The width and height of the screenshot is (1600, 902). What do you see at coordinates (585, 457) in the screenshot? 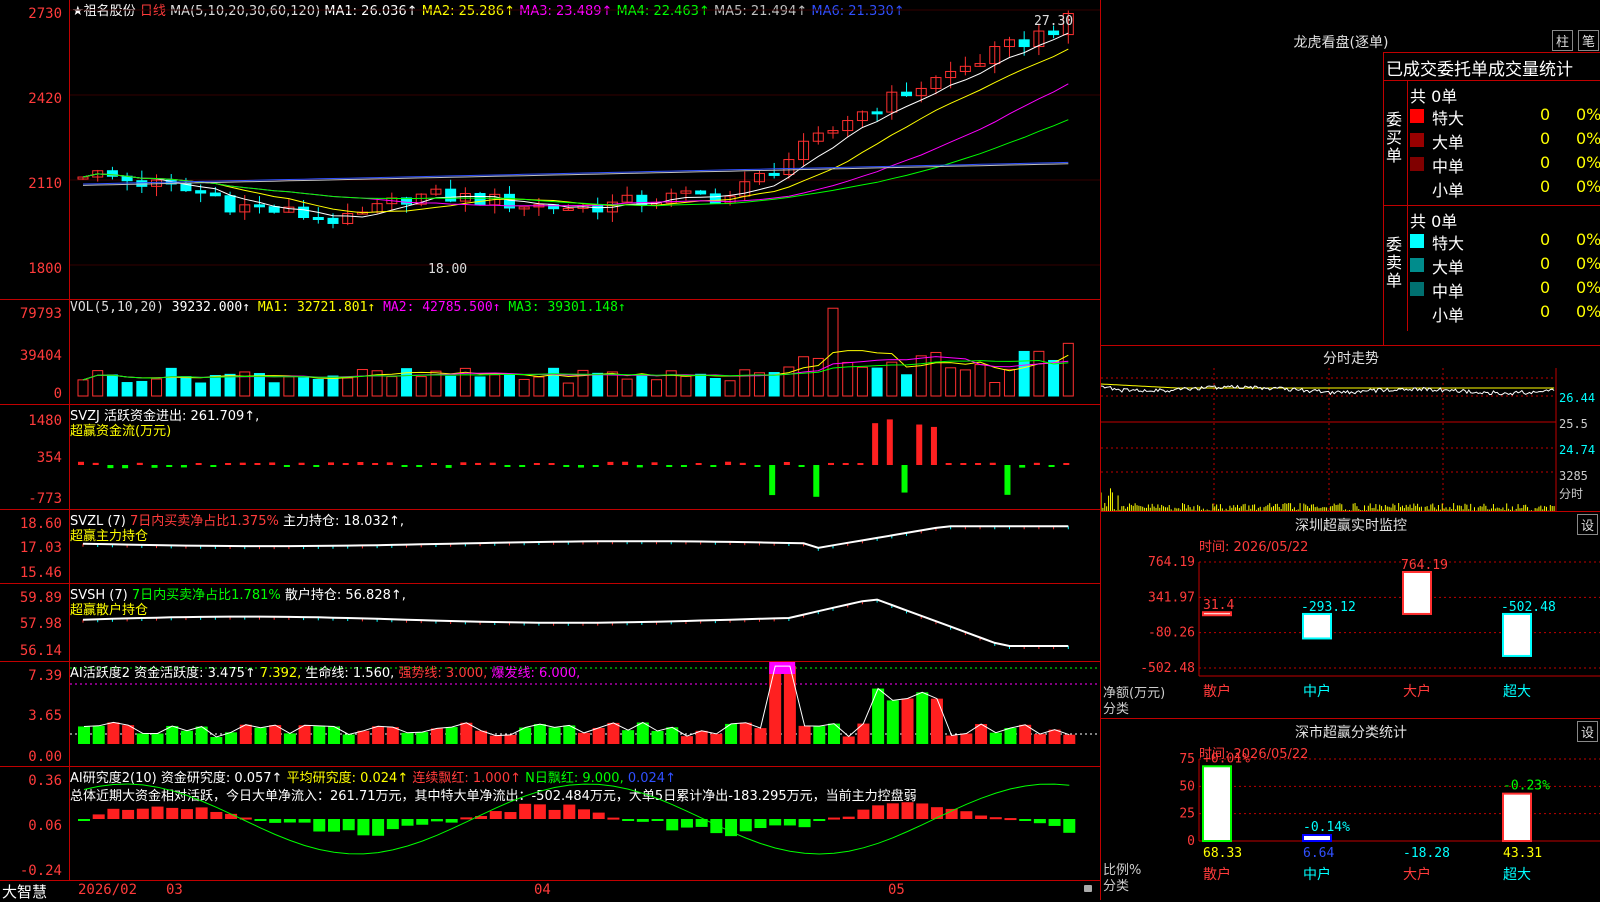
I see `svzj-chart` at bounding box center [585, 457].